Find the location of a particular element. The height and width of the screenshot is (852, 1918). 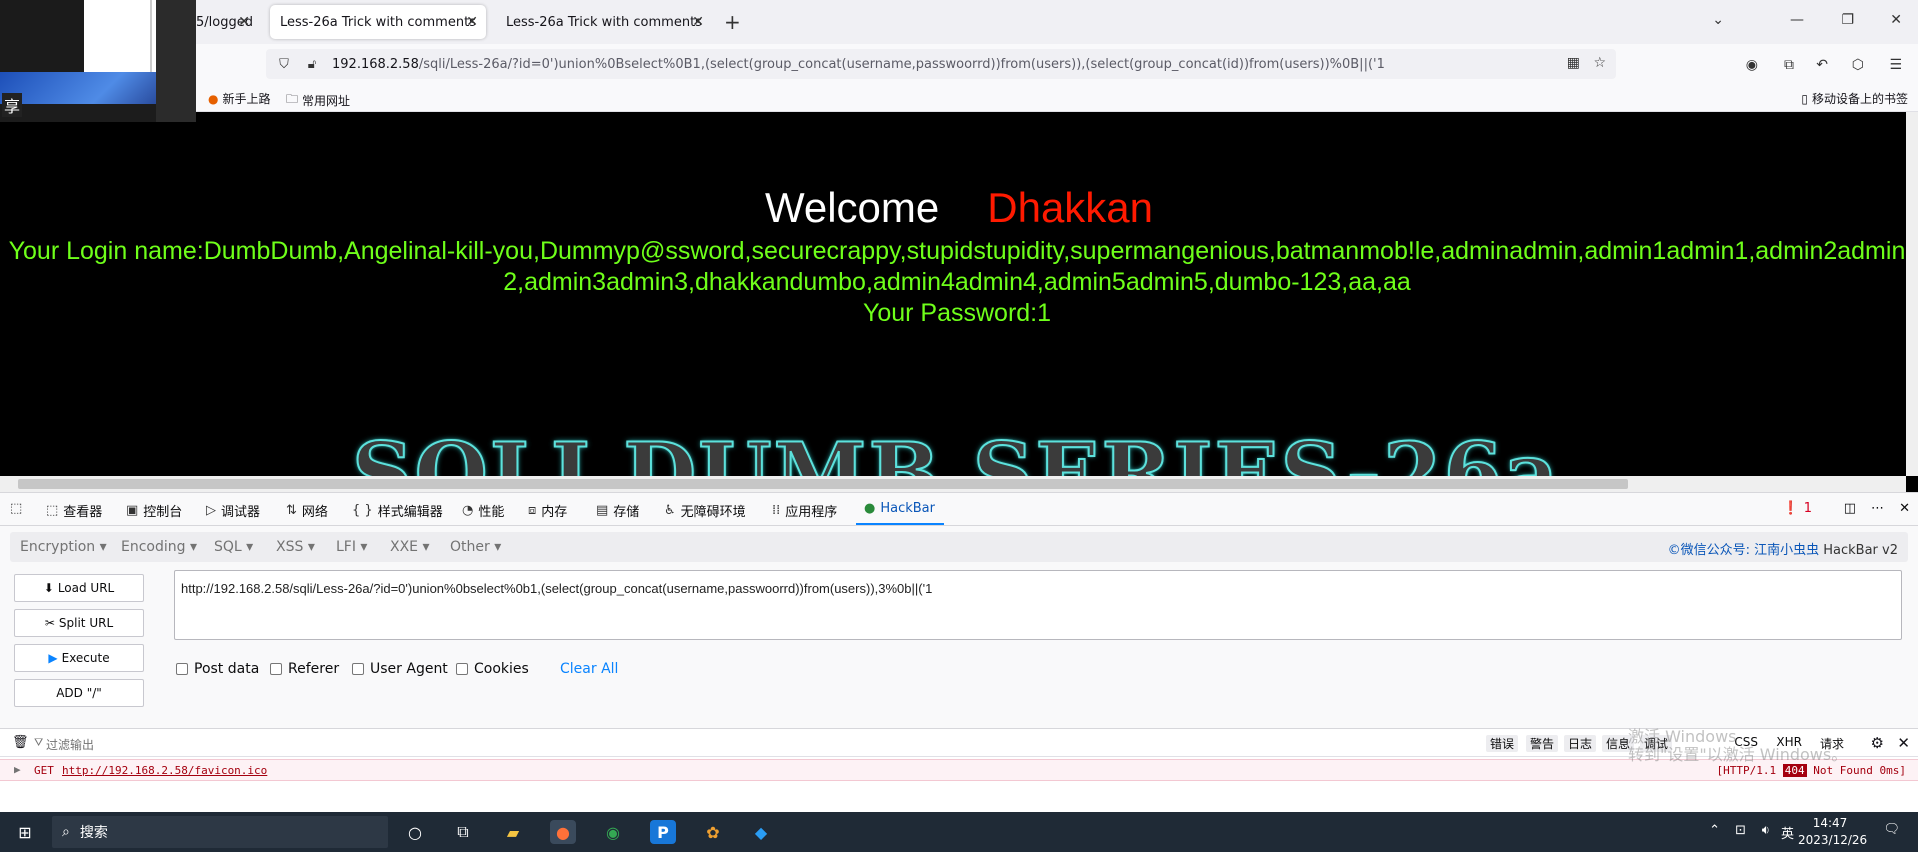

tab-list-chevron-icon: ⌄ is located at coordinates (1718, 20).